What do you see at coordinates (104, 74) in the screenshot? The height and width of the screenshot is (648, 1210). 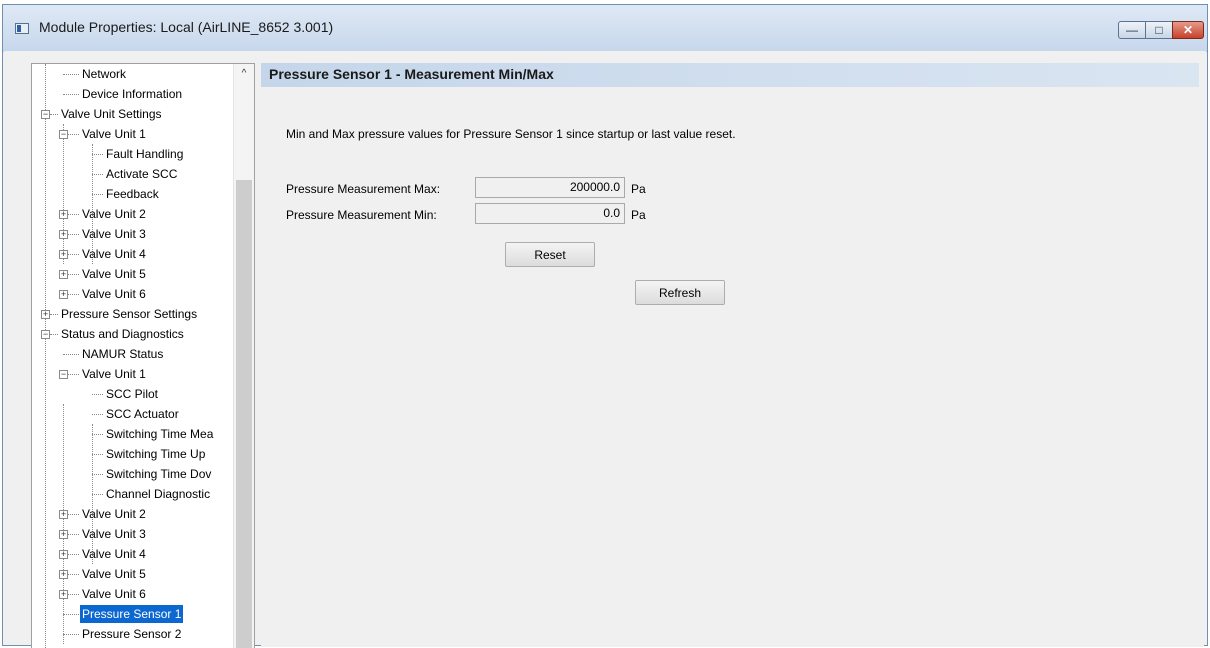 I see `tree-item-label: Network` at bounding box center [104, 74].